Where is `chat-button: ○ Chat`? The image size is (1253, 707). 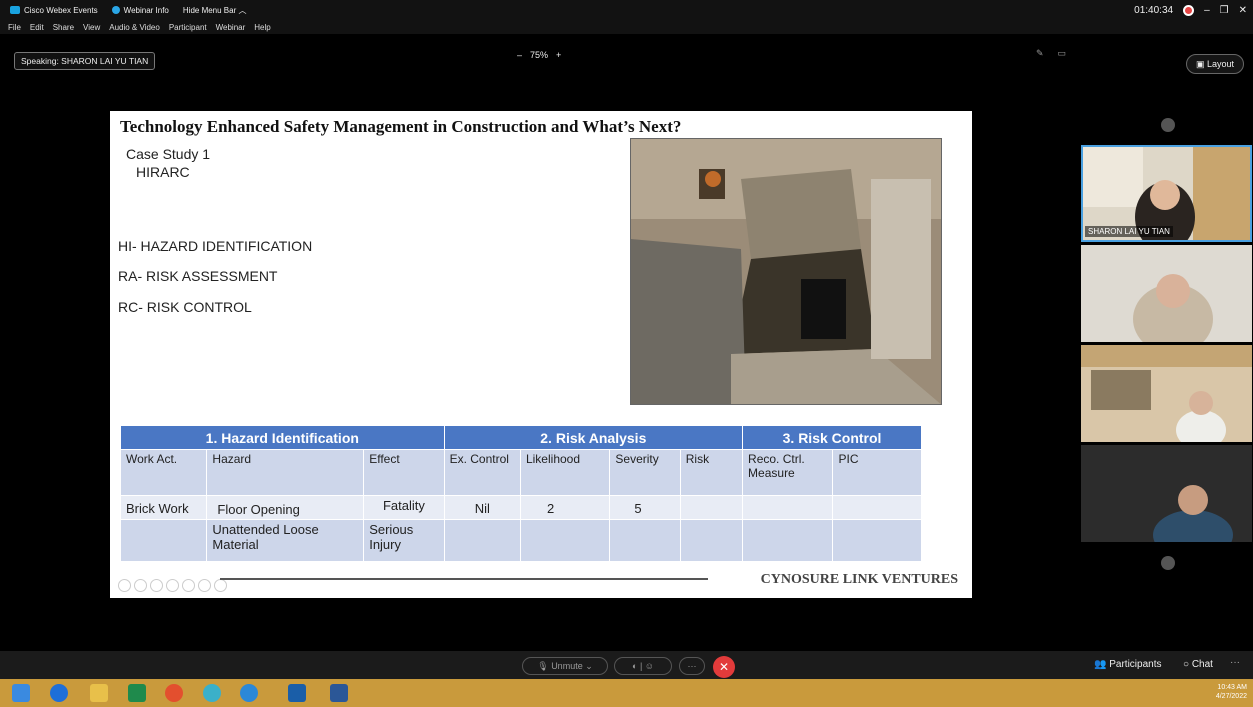 chat-button: ○ Chat is located at coordinates (1198, 664).